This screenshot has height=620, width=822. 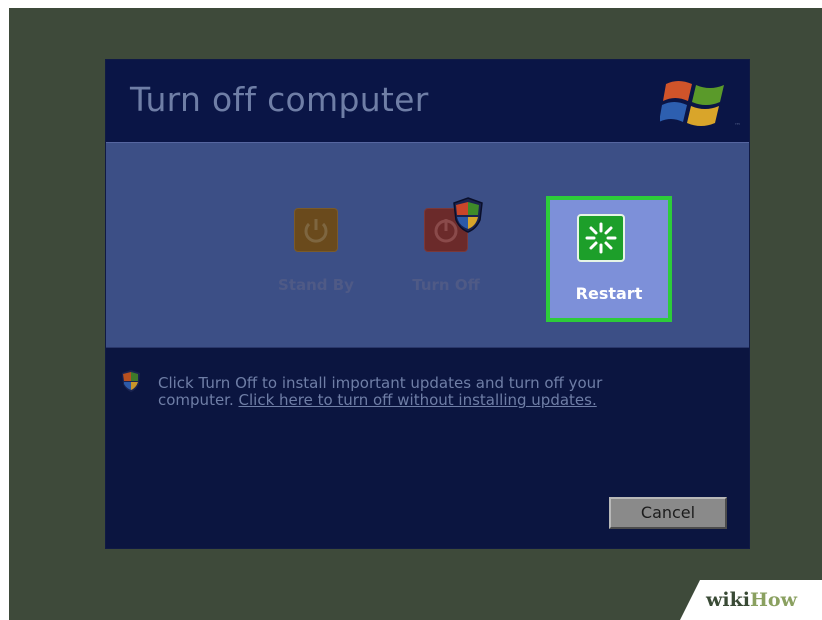 I want to click on windows-logo-icon, so click(x=692, y=103).